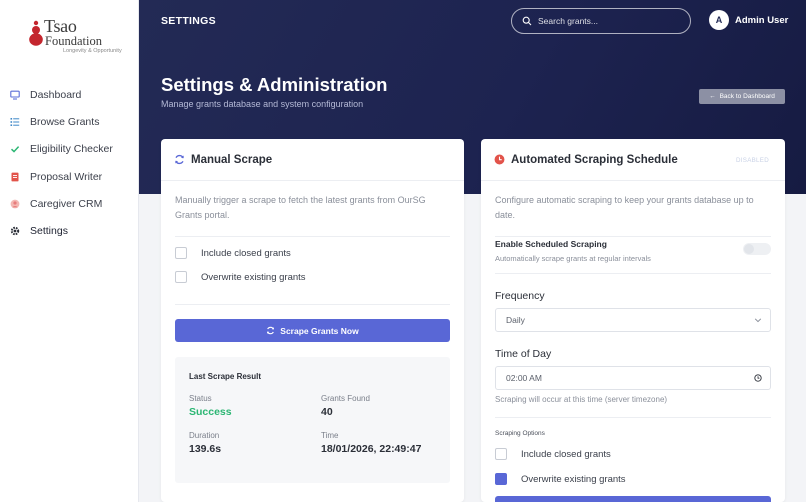  I want to click on user-menu: A Admin User, so click(748, 20).